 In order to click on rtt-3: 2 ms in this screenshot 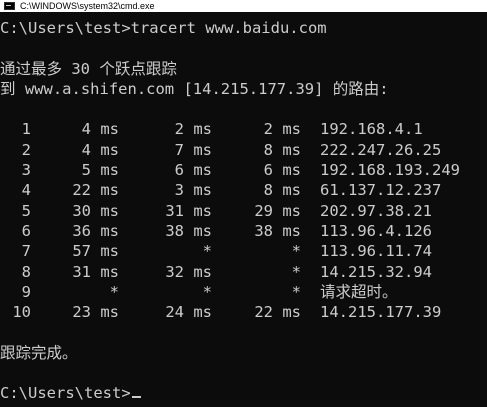, I will do `click(282, 129)`.